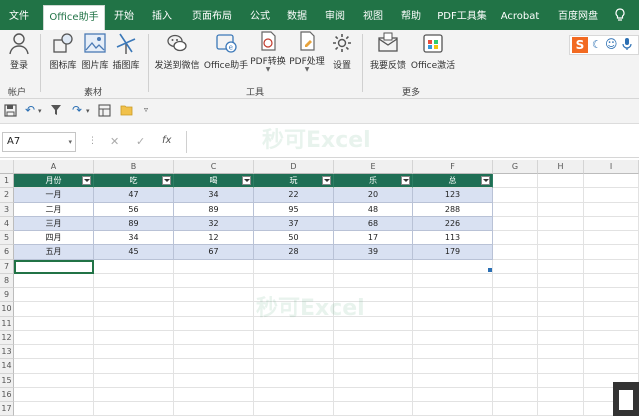 This screenshot has width=639, height=416. Describe the element at coordinates (134, 195) in the screenshot. I see `table-cell: 47` at that location.